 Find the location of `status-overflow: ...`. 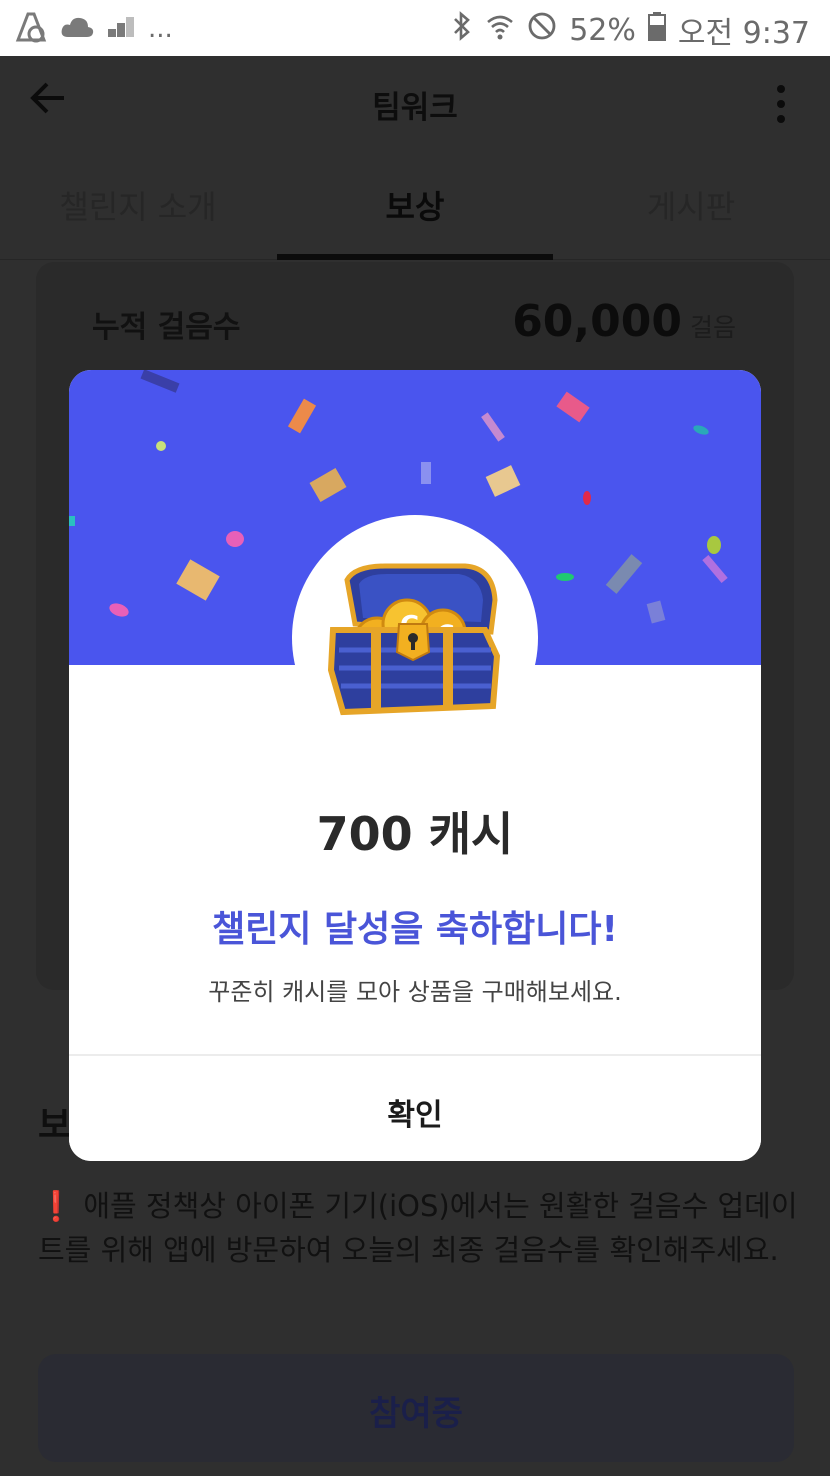

status-overflow: ... is located at coordinates (160, 29).